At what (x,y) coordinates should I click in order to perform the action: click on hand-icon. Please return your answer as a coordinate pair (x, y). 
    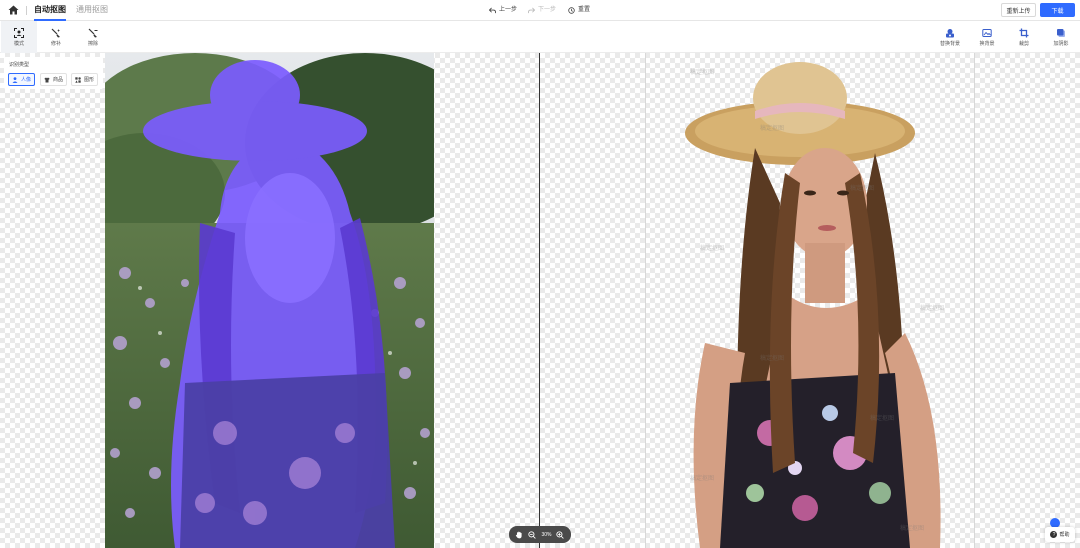
    Looking at the image, I should click on (519, 535).